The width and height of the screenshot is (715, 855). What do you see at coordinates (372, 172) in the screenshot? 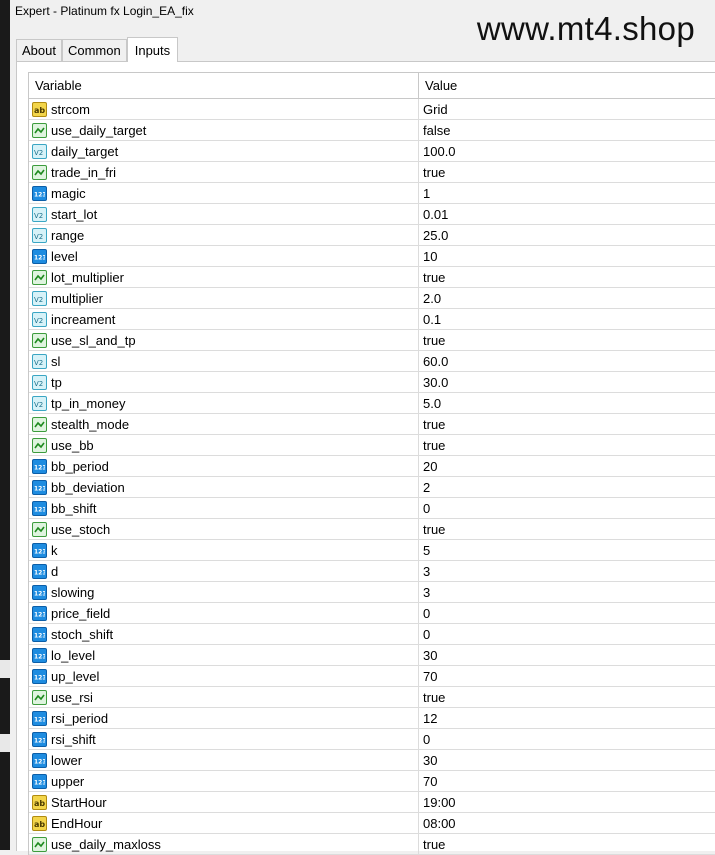
I see `input-row: trade_in_fri true` at bounding box center [372, 172].